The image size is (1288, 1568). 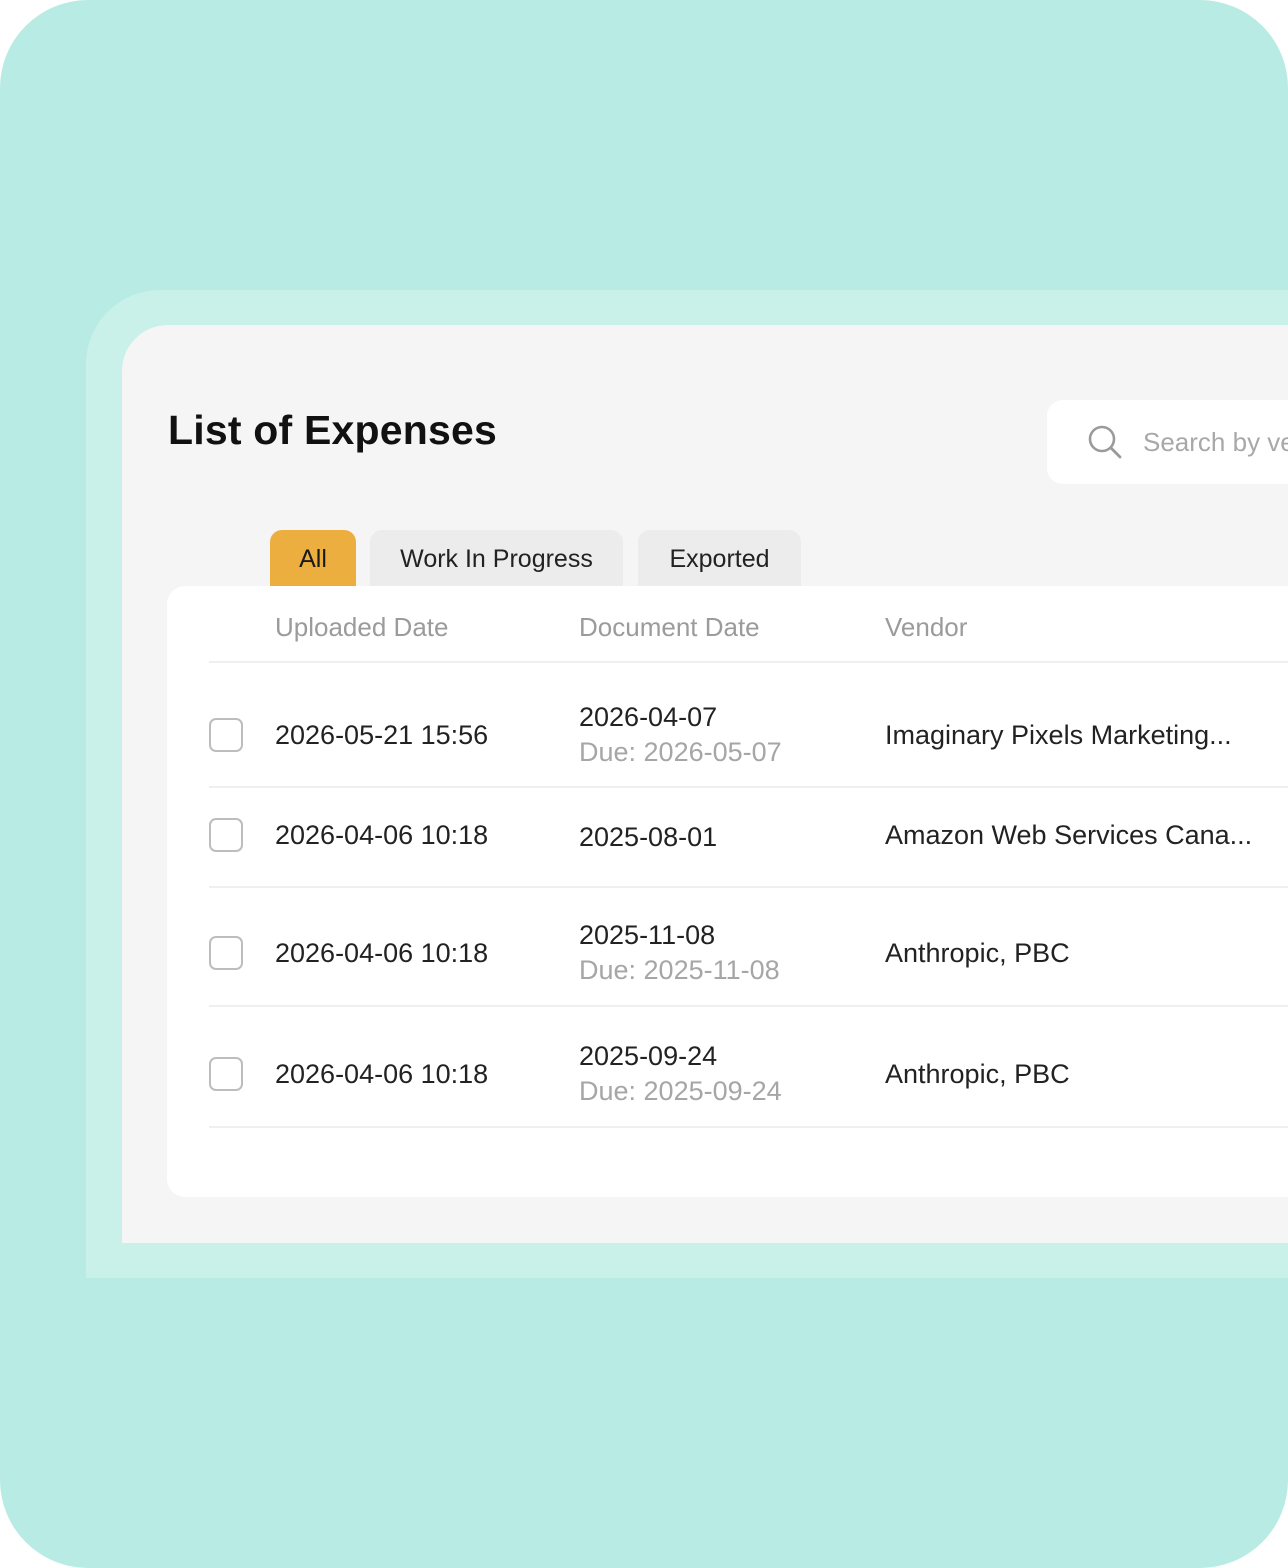 I want to click on row-divider, so click(x=748, y=1127).